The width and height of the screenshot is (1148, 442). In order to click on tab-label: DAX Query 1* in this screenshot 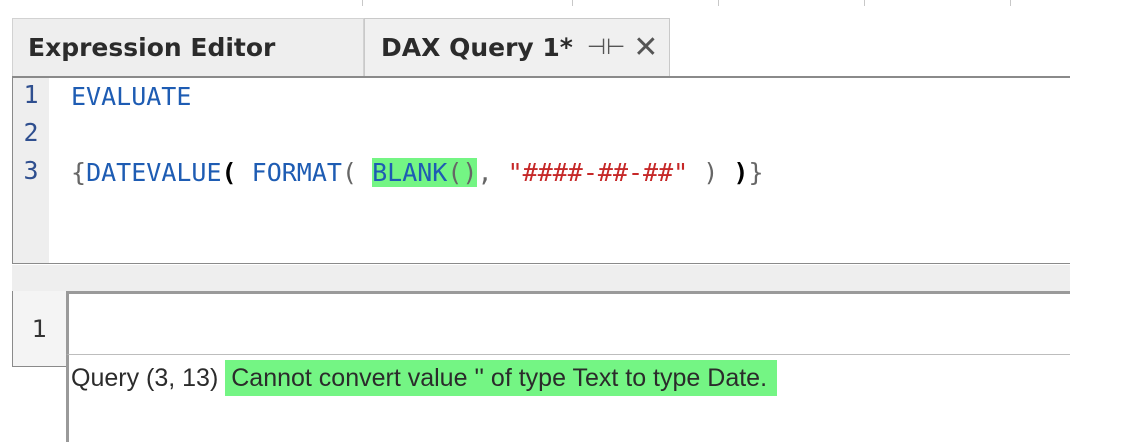, I will do `click(477, 47)`.